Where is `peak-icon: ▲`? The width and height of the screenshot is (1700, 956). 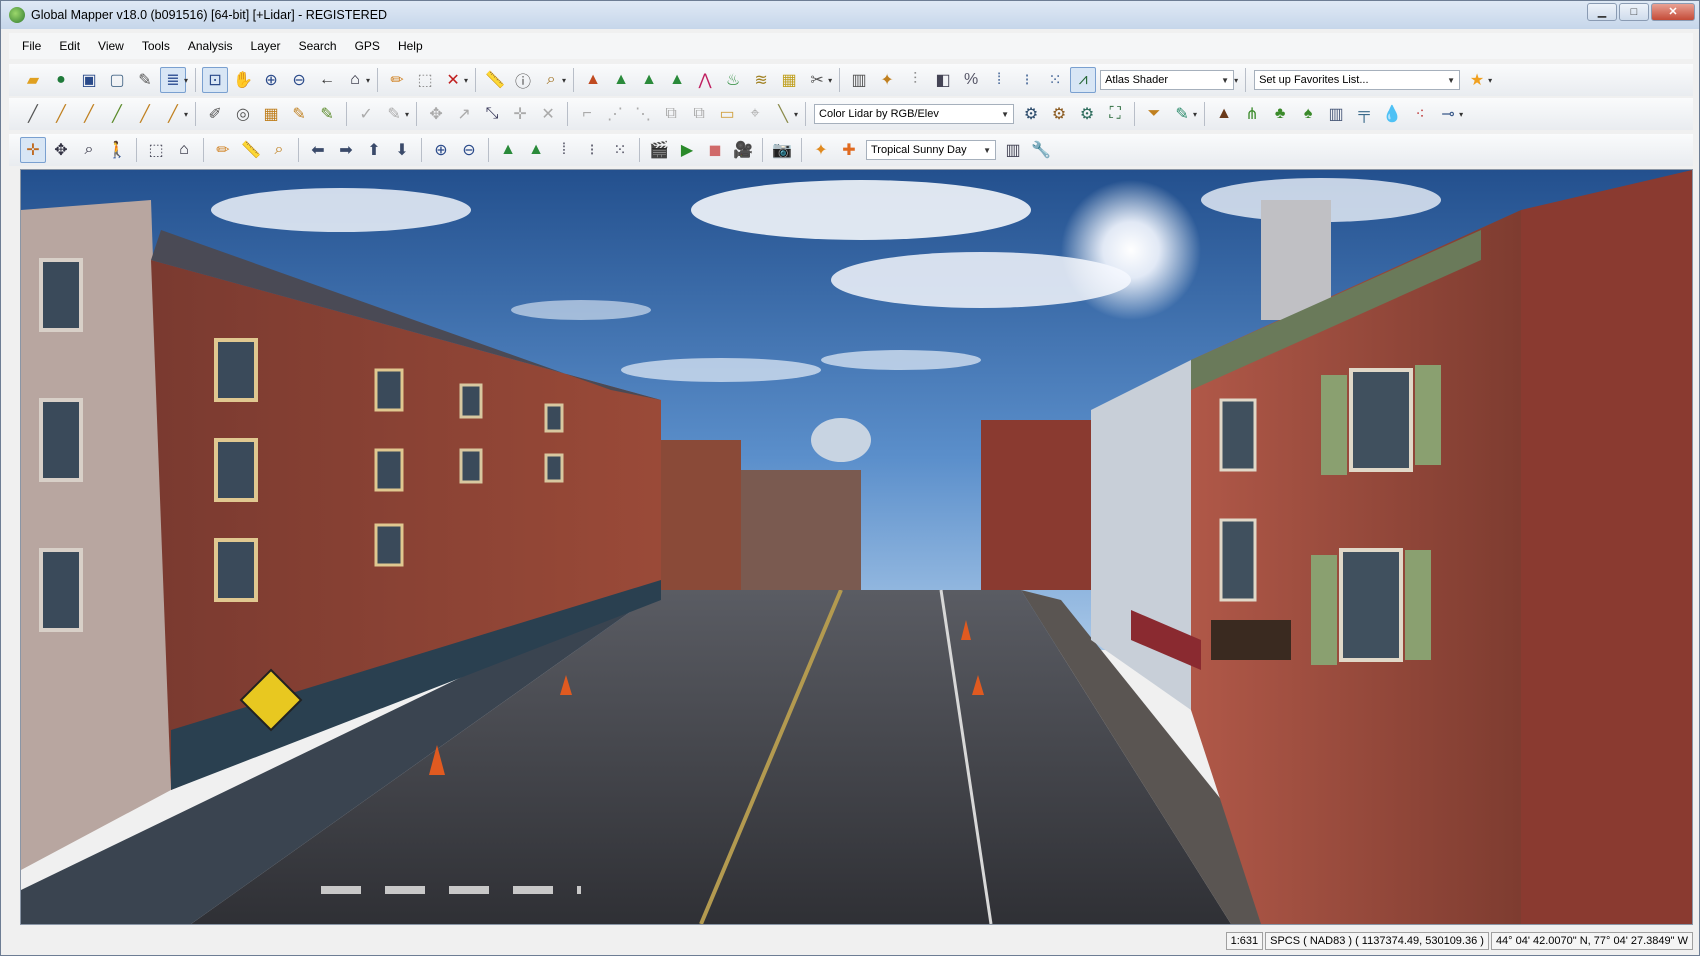
peak-icon: ▲ is located at coordinates (1224, 114).